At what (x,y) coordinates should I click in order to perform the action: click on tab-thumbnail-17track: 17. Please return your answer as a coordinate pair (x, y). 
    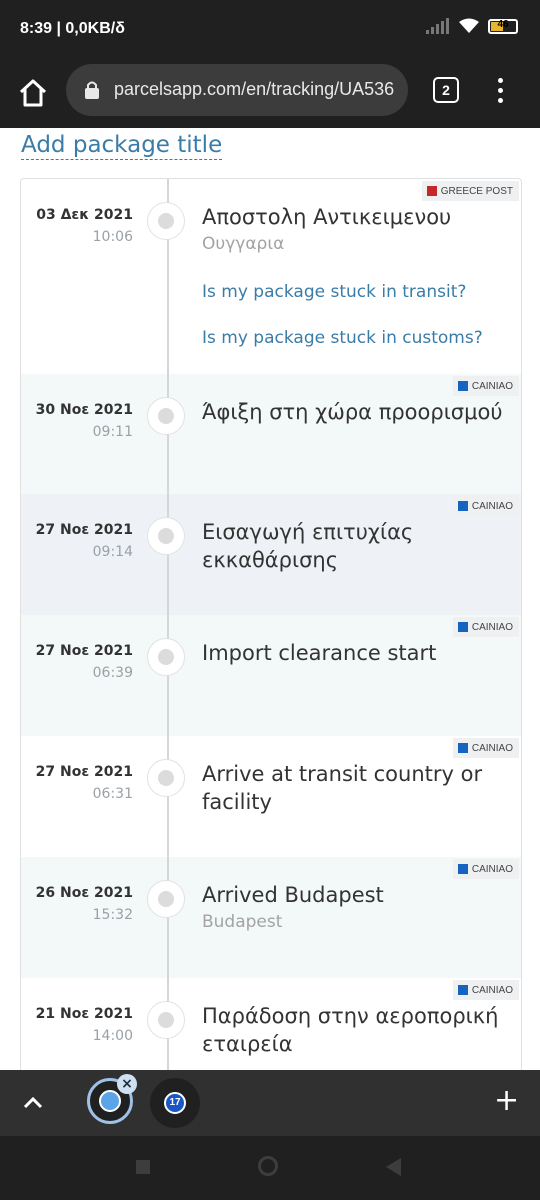
    Looking at the image, I should click on (175, 1103).